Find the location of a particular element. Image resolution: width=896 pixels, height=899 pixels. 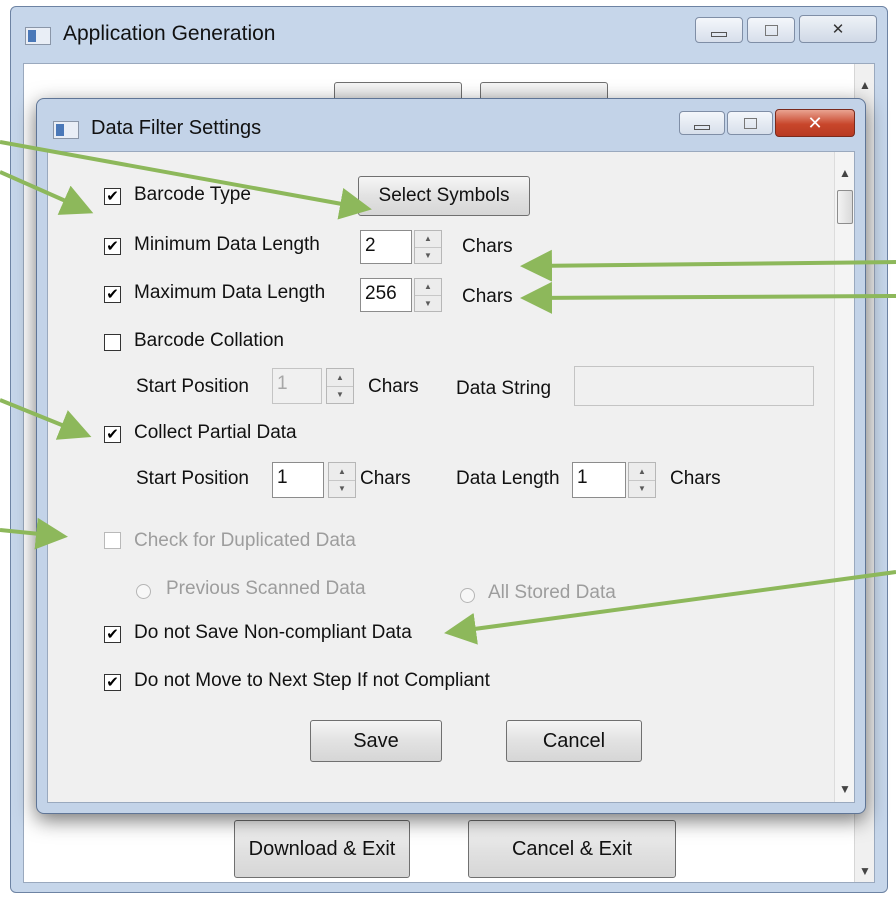

all-stored-label: All Stored Data is located at coordinates (552, 592).